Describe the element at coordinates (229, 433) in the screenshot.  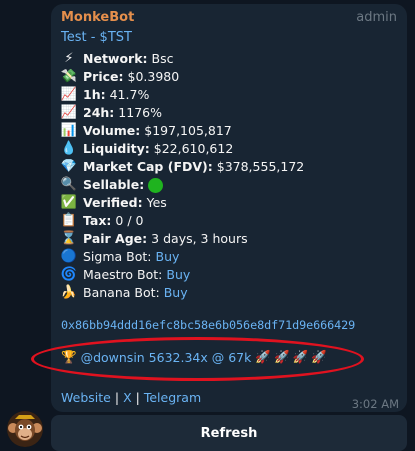
I see `refresh-button: Refresh` at that location.